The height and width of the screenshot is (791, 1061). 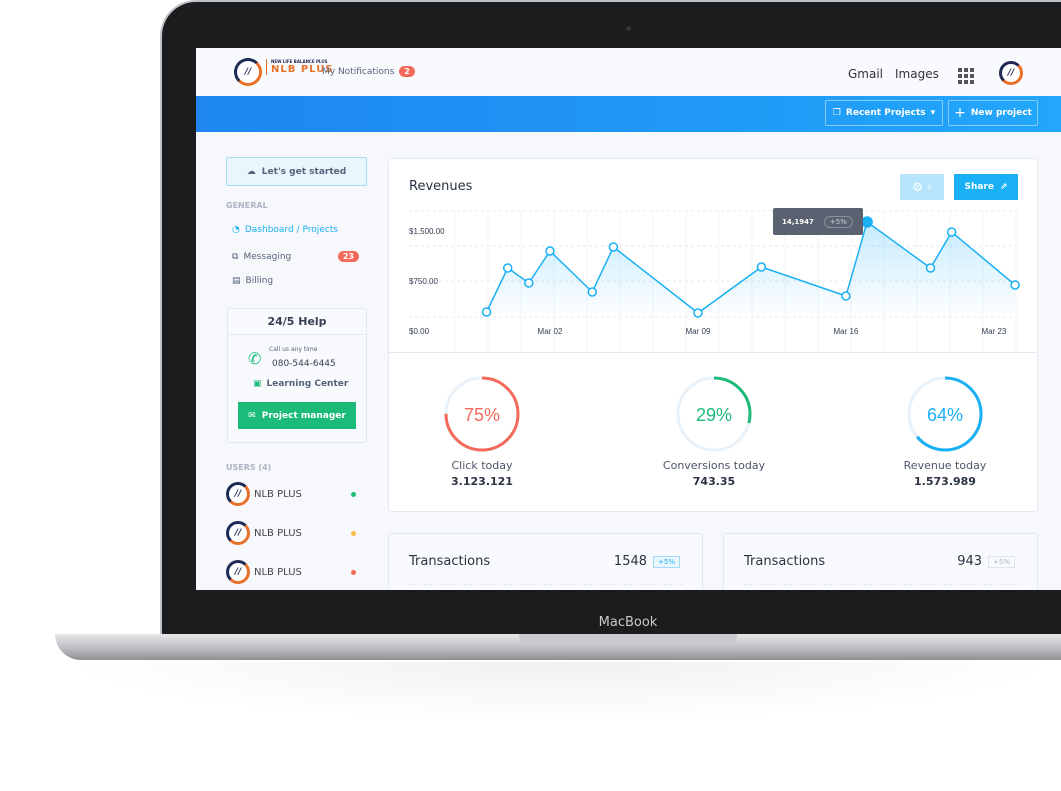 What do you see at coordinates (798, 221) in the screenshot?
I see `tooltip-value: 14,1947` at bounding box center [798, 221].